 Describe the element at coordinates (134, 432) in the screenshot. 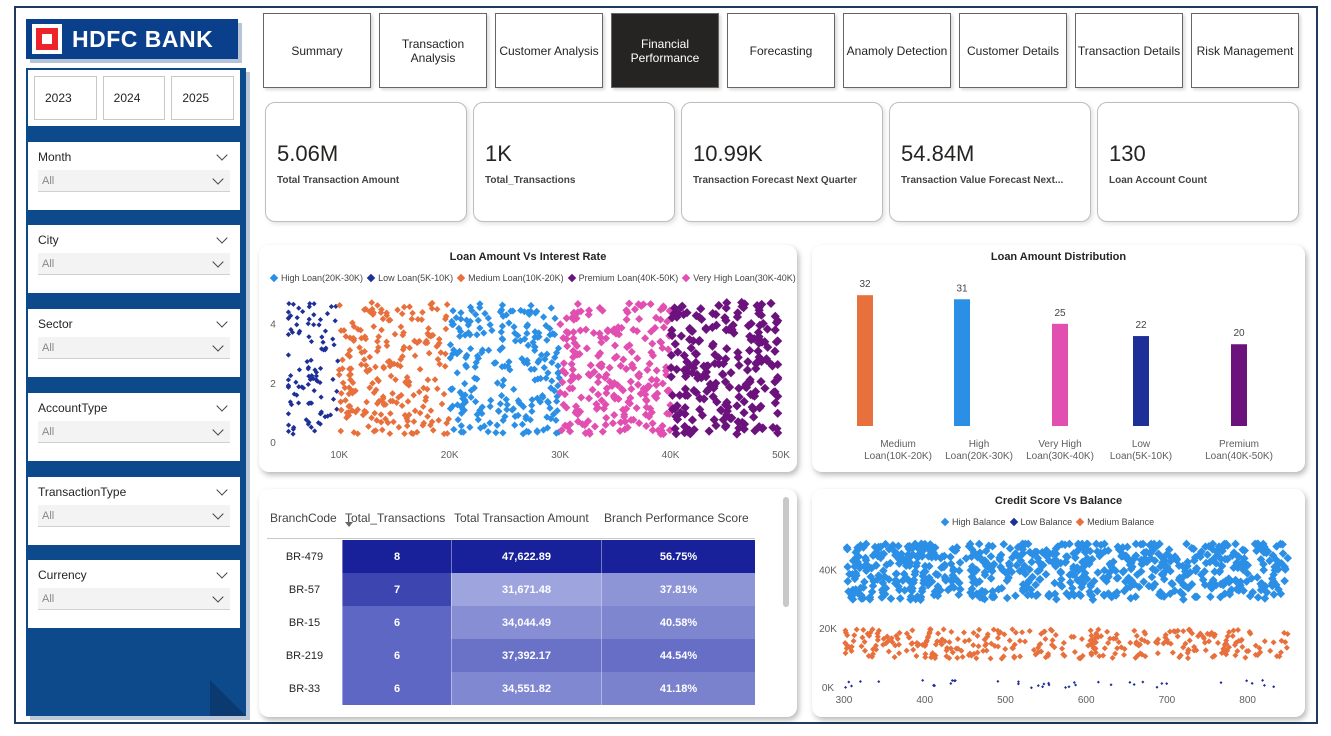

I see `accounttype-dropdown: All` at that location.